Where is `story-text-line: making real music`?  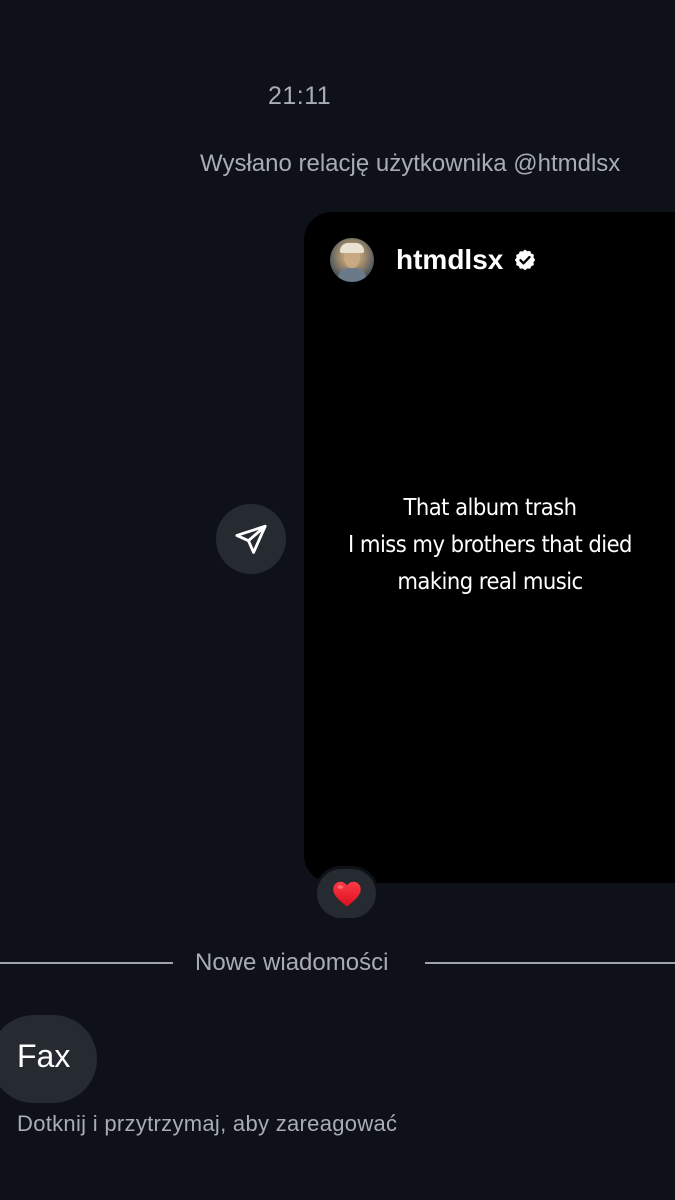
story-text-line: making real music is located at coordinates (490, 582).